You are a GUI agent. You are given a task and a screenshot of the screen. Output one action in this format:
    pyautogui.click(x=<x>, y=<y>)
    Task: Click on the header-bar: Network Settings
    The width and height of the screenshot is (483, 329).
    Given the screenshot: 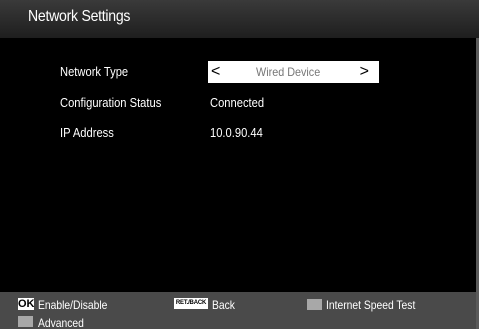 What is the action you would take?
    pyautogui.click(x=239, y=19)
    